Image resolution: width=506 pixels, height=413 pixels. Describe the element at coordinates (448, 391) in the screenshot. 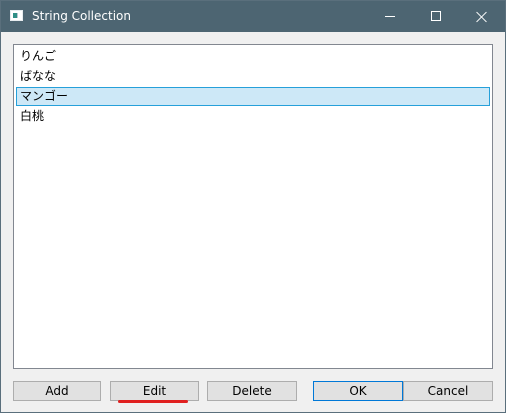

I see `cancel-button: Cancel` at that location.